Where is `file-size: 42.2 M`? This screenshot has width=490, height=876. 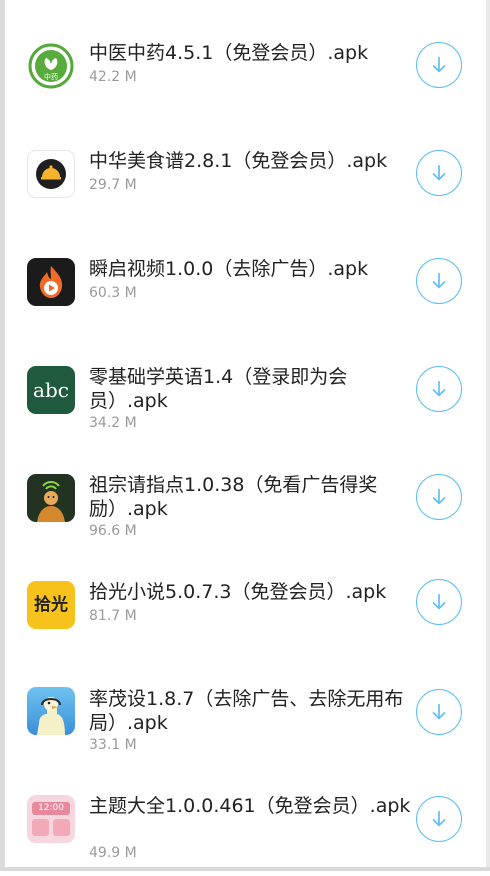 file-size: 42.2 M is located at coordinates (113, 77).